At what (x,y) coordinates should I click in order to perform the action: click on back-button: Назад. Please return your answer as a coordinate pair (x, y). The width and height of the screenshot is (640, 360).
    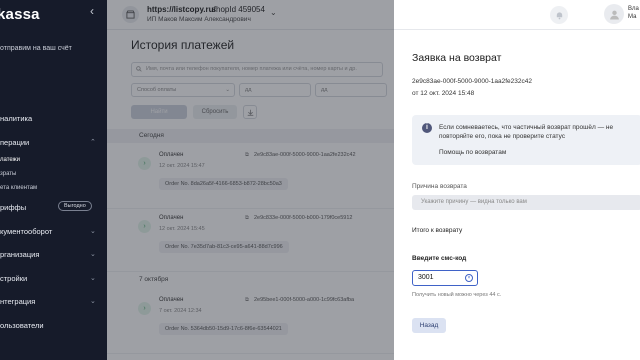
    Looking at the image, I should click on (429, 325).